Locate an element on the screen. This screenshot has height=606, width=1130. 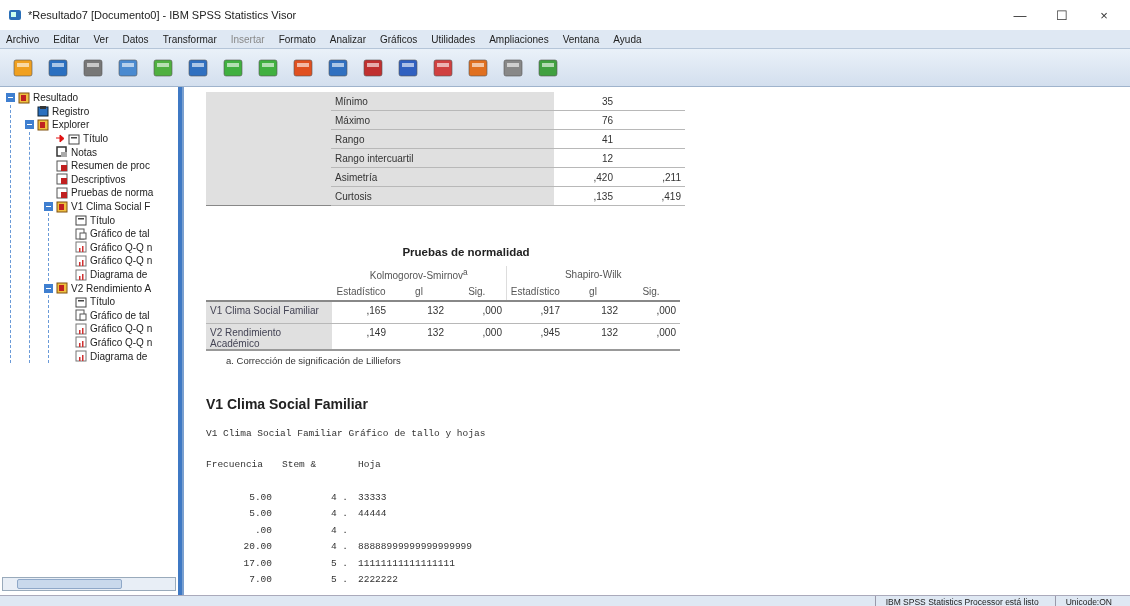
table-footnote: a. Corrección de significación de Lilliefors is located at coordinates (314, 360).